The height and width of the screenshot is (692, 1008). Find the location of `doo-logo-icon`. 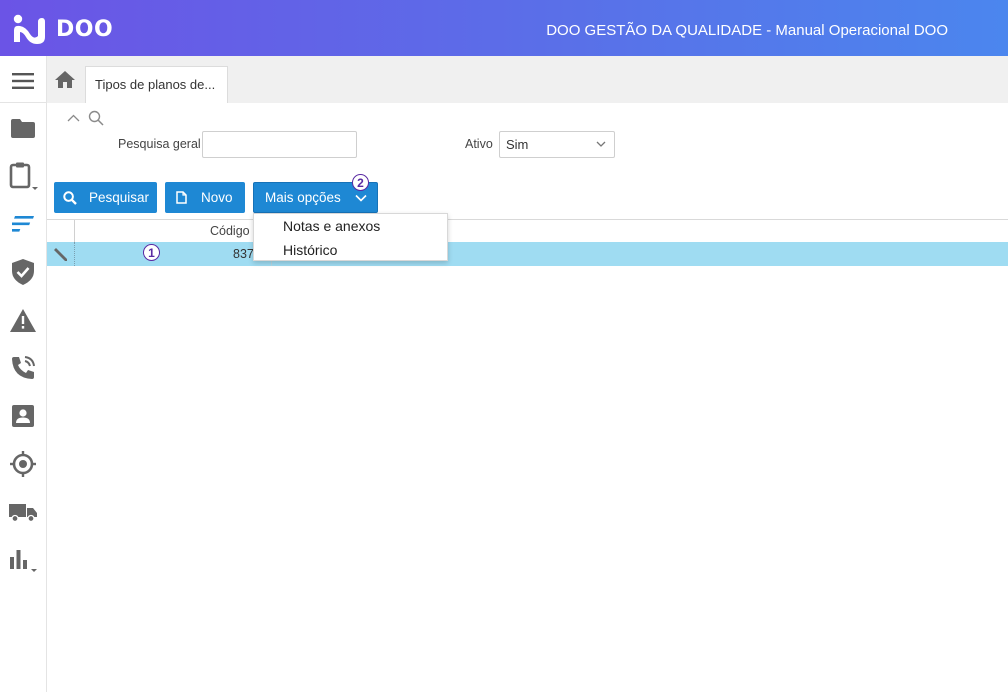

doo-logo-icon is located at coordinates (29, 29).